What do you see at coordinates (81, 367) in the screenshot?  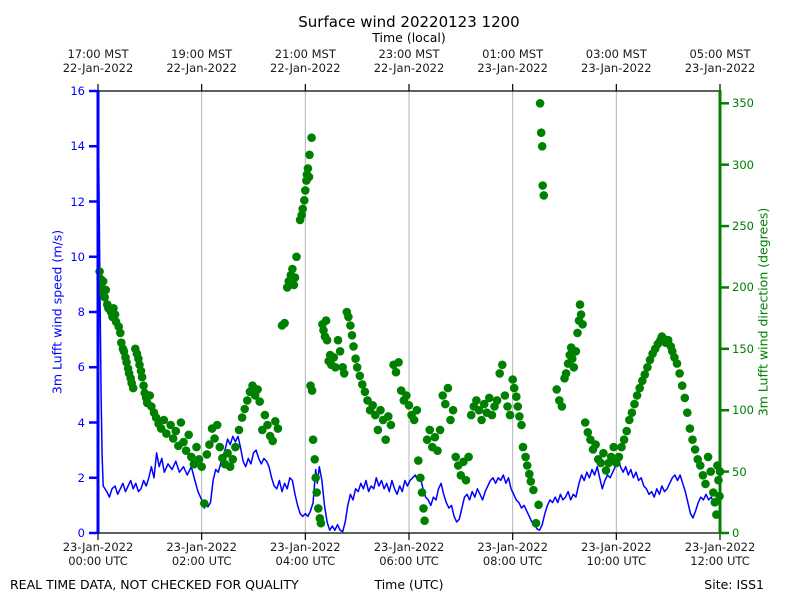 I see `left-tick-label: 6` at bounding box center [81, 367].